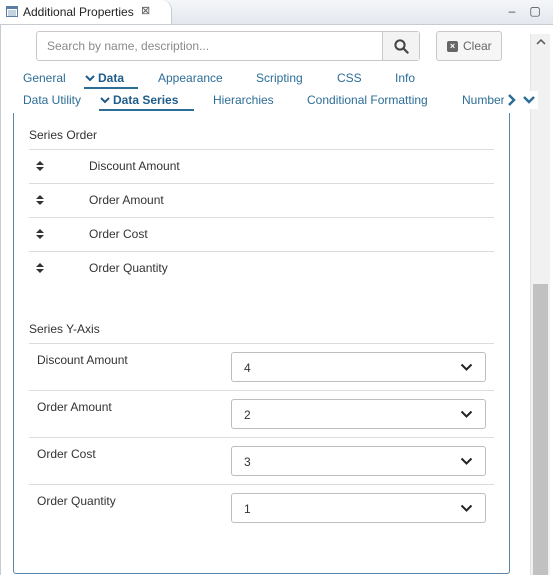  I want to click on tab-number: Number, so click(483, 100).